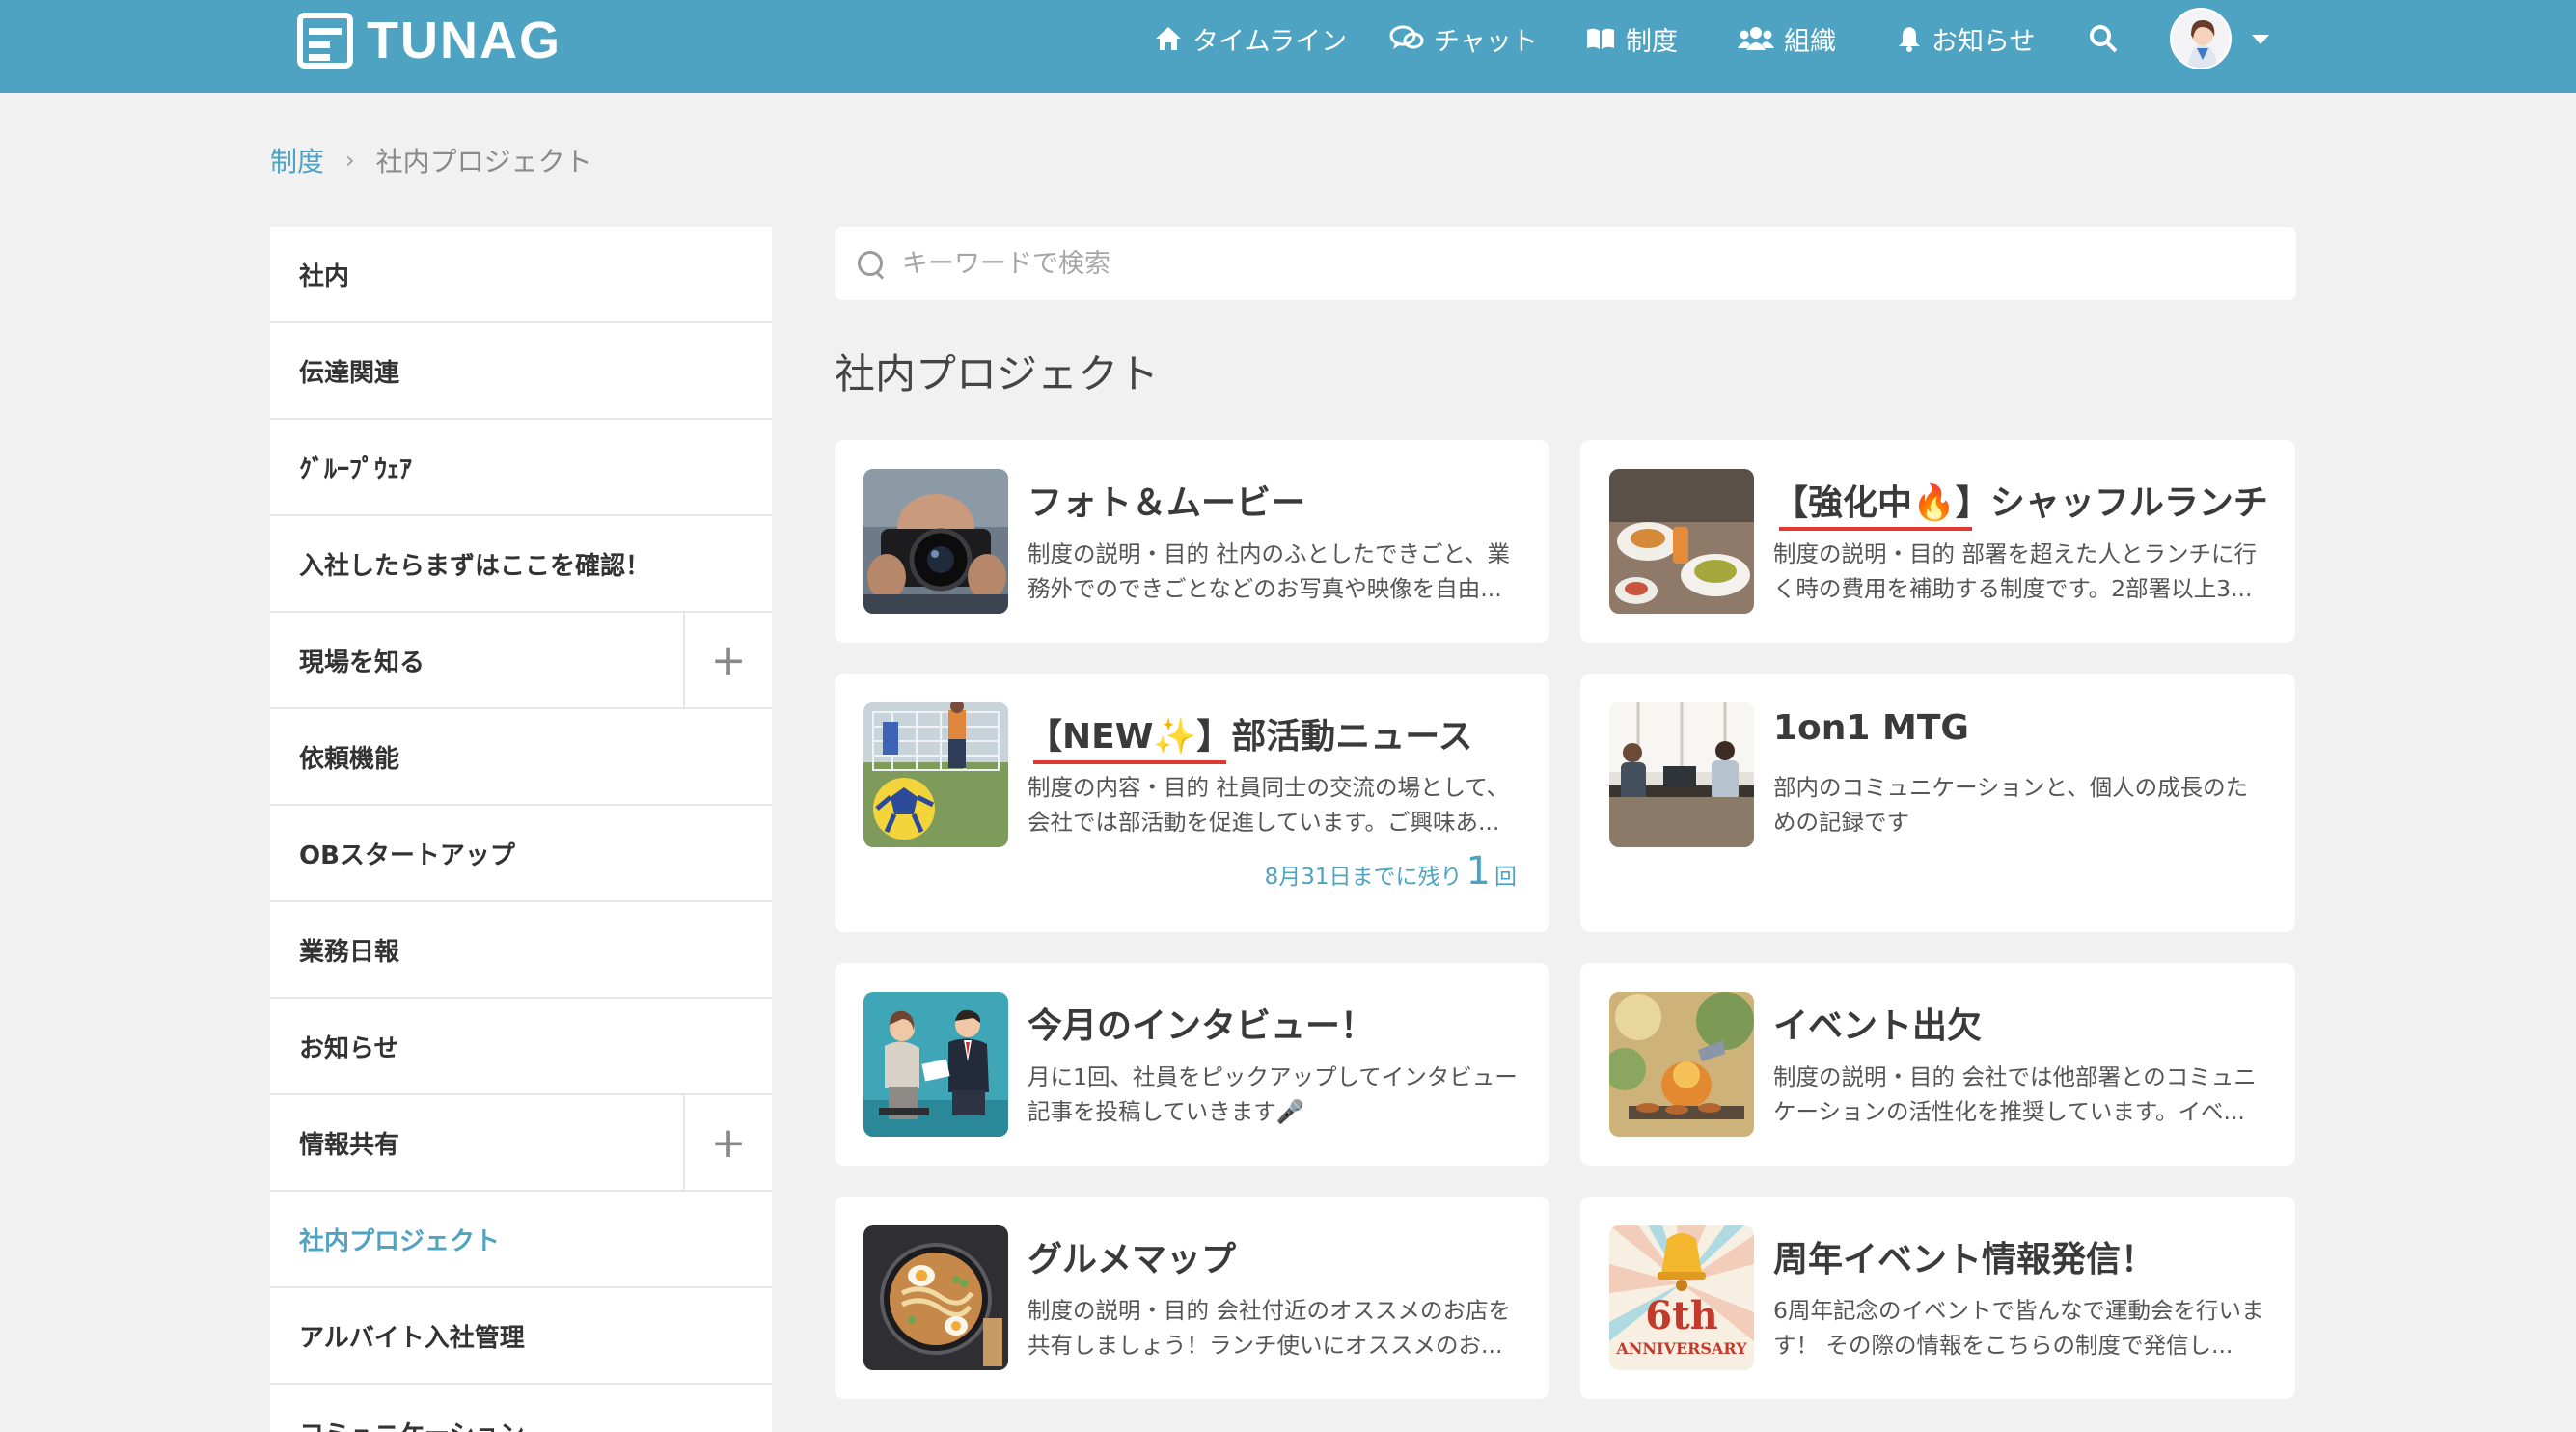 Image resolution: width=2576 pixels, height=1432 pixels. I want to click on book-icon, so click(1600, 39).